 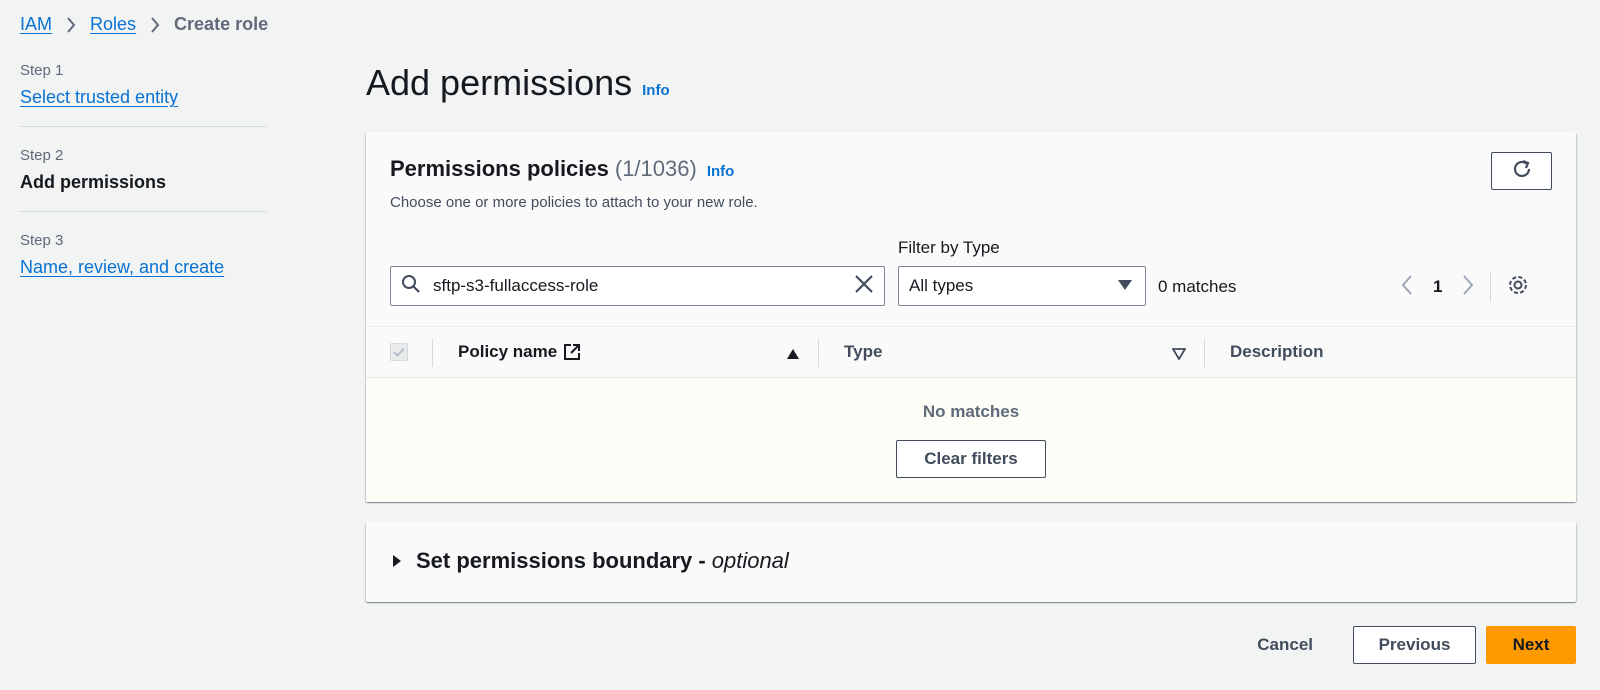 I want to click on page-header: Add permissions Info, so click(x=518, y=83).